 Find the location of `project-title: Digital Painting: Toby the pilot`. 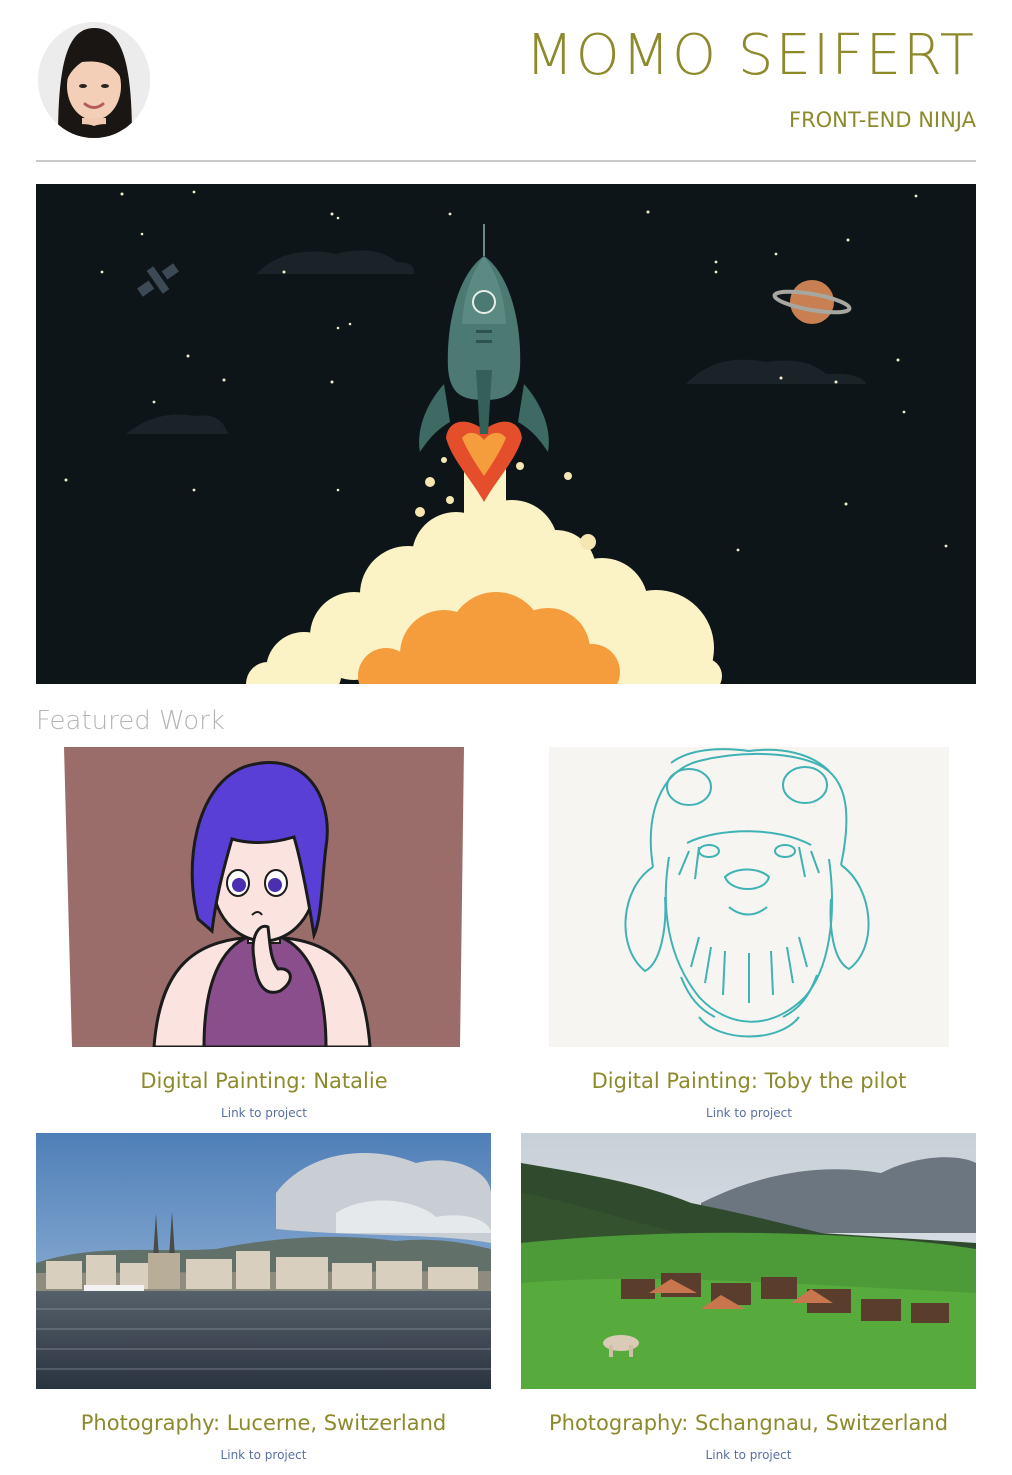

project-title: Digital Painting: Toby the pilot is located at coordinates (749, 1081).